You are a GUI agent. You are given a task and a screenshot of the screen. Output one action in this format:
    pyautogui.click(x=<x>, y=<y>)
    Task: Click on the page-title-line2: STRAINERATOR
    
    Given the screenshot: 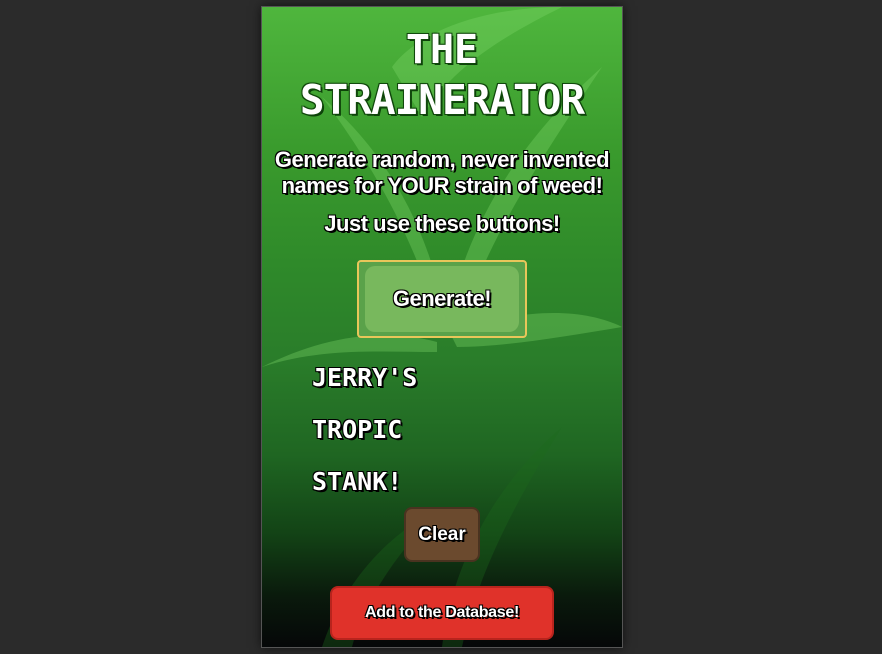 What is the action you would take?
    pyautogui.click(x=442, y=100)
    